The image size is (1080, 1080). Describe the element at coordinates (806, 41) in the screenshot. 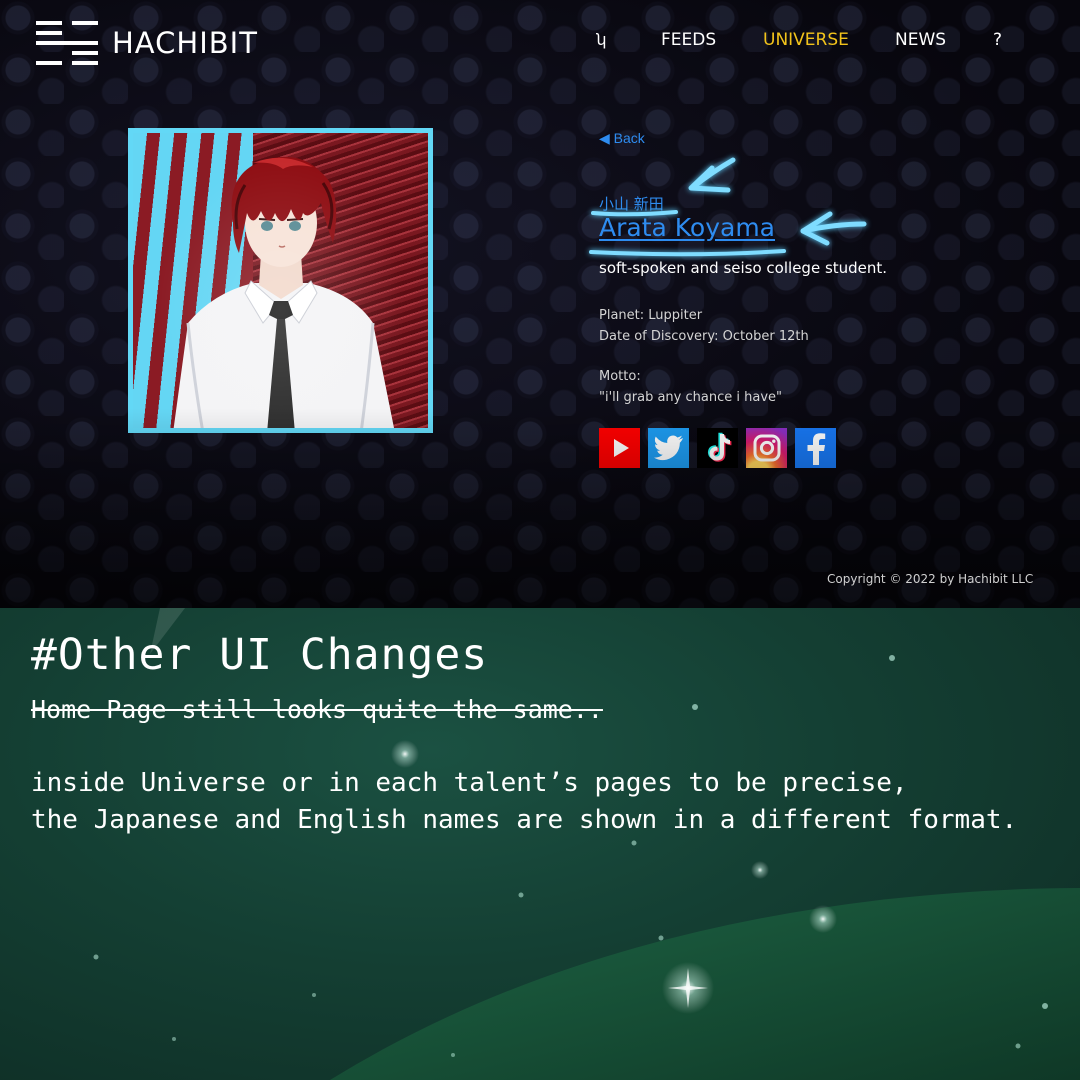

I see `nav-universe-link: UNIVERSE` at that location.